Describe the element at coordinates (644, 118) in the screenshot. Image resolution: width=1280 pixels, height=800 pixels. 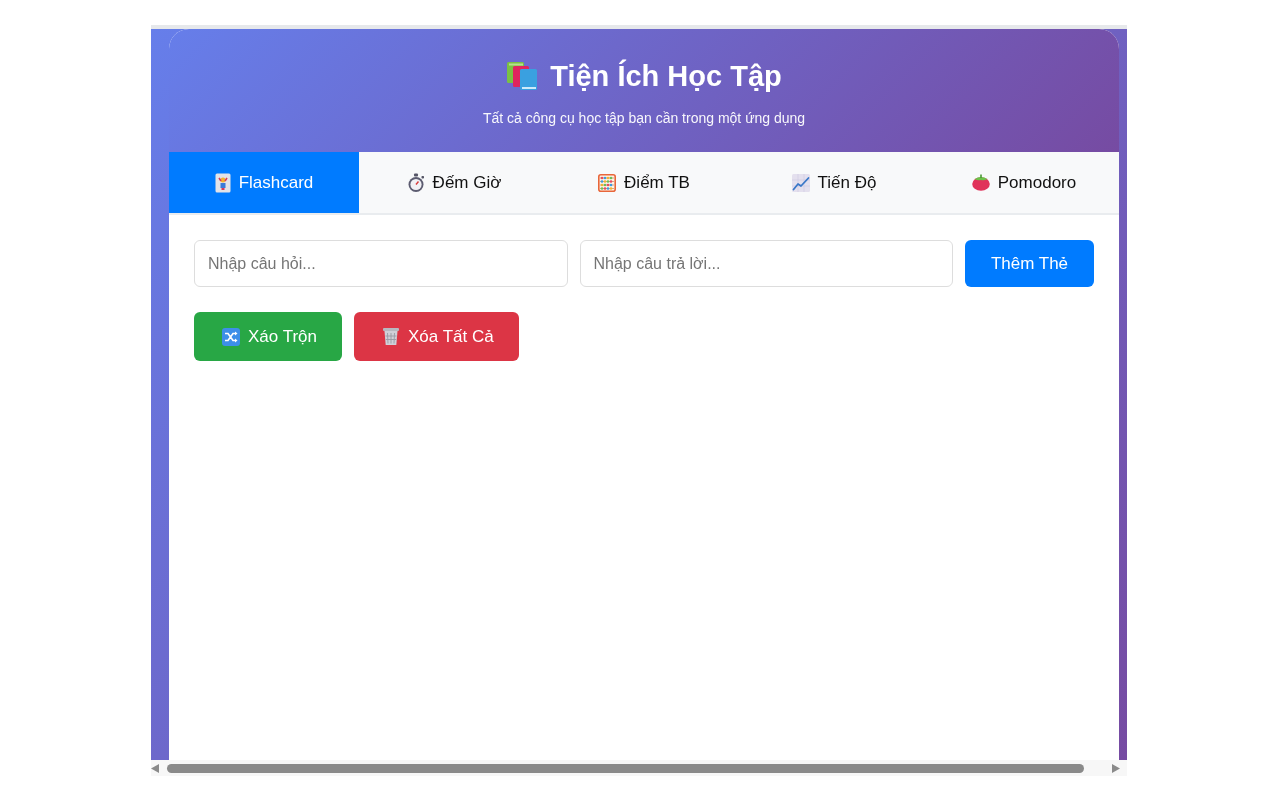
I see `app-subtitle: Tất cả công cụ học tập bạn cần trong một ứng dụng` at that location.